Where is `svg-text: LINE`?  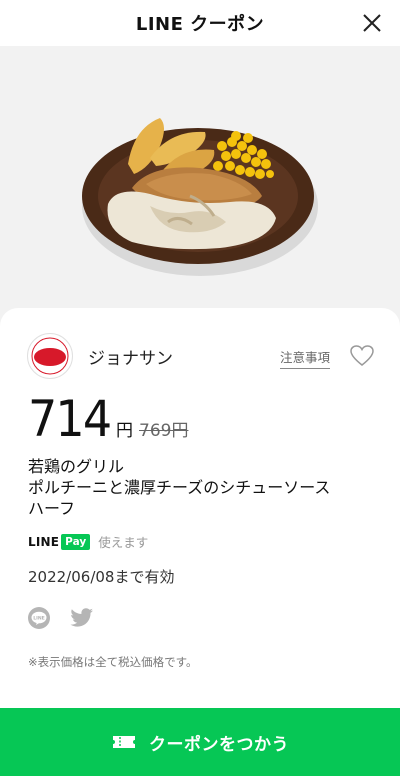
svg-text: LINE is located at coordinates (39, 619).